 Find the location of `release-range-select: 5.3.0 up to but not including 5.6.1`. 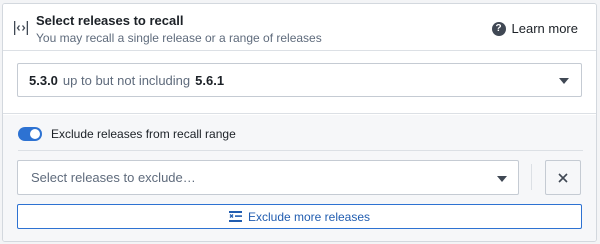

release-range-select: 5.3.0 up to but not including 5.6.1 is located at coordinates (299, 80).